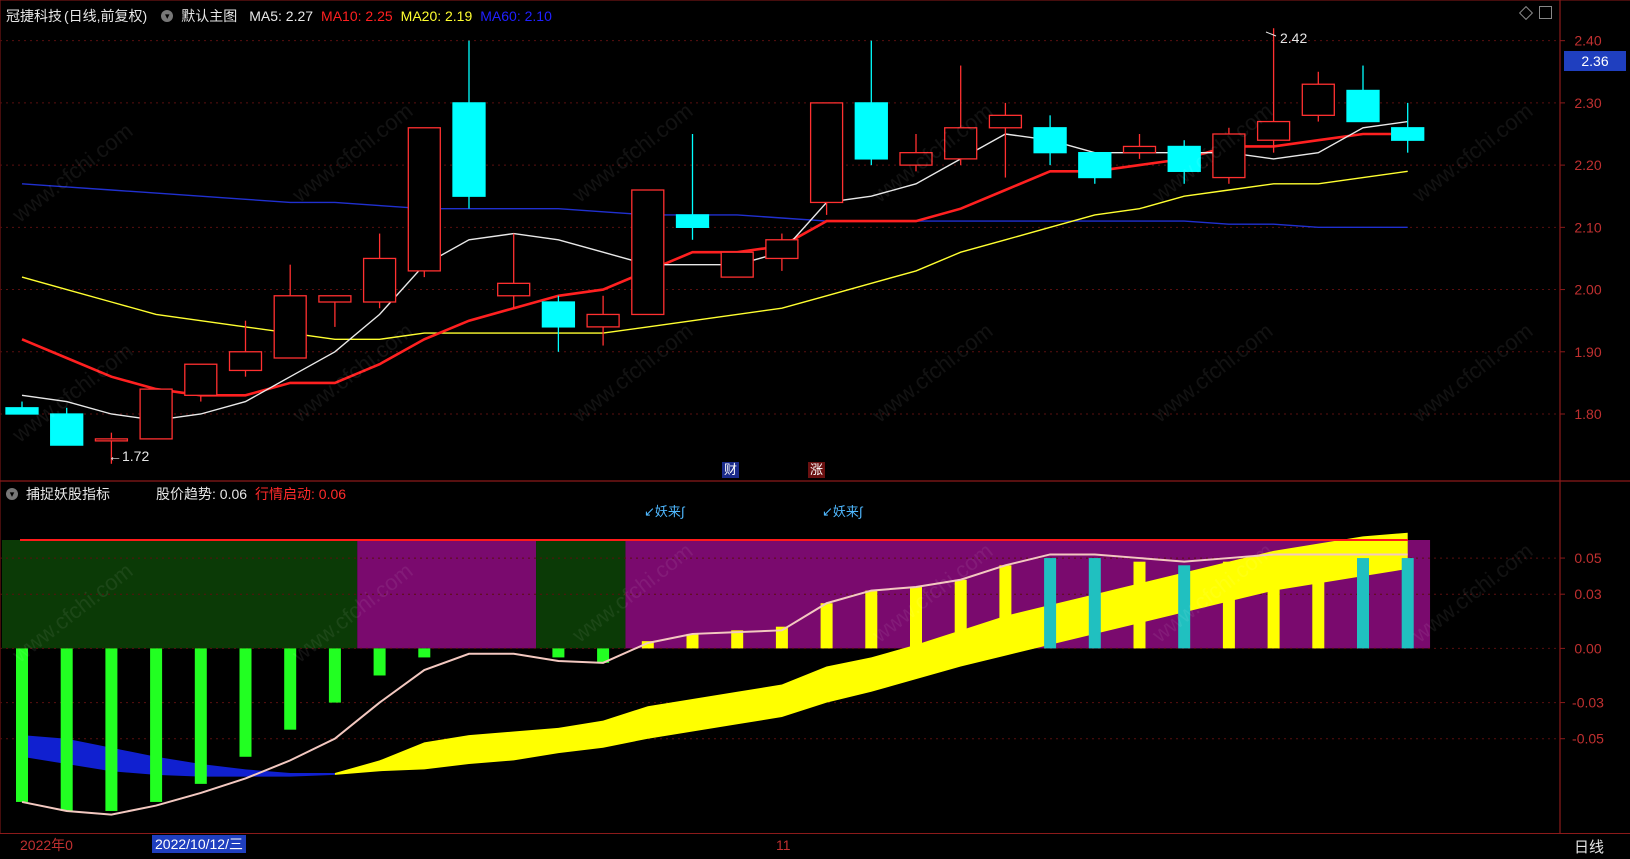  I want to click on main-chart-name: 默认主图, so click(209, 16).